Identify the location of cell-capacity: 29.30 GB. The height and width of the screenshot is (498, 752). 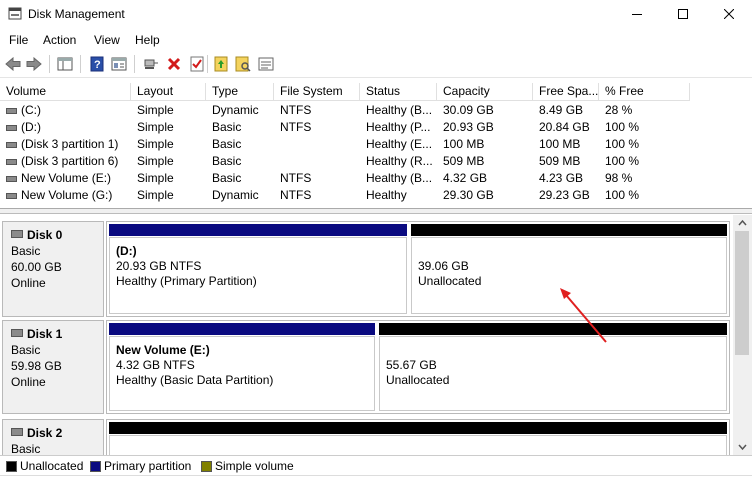
(468, 195).